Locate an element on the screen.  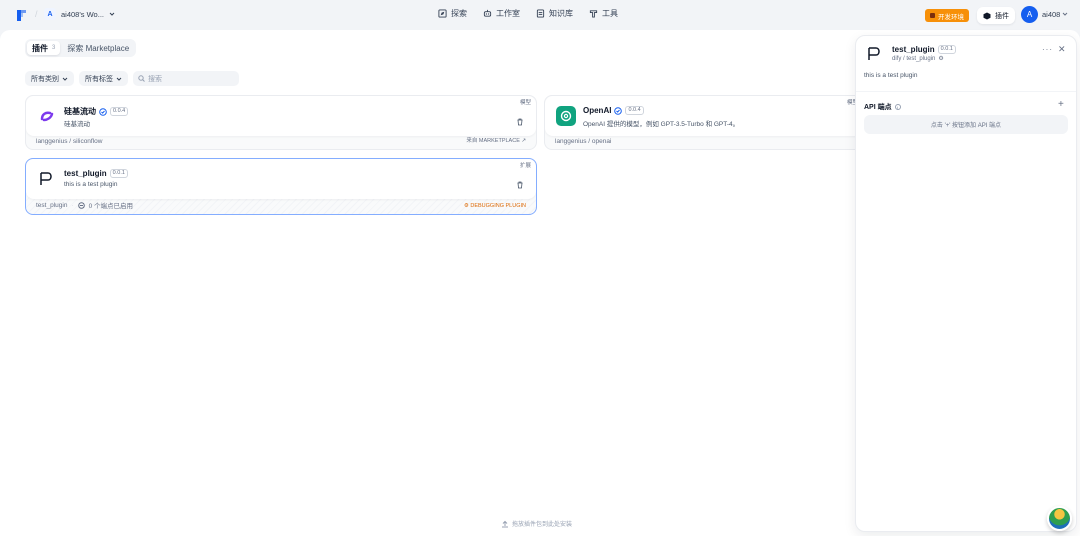
plugin-name-row: 硅基流动 0.0.4 is located at coordinates (96, 111).